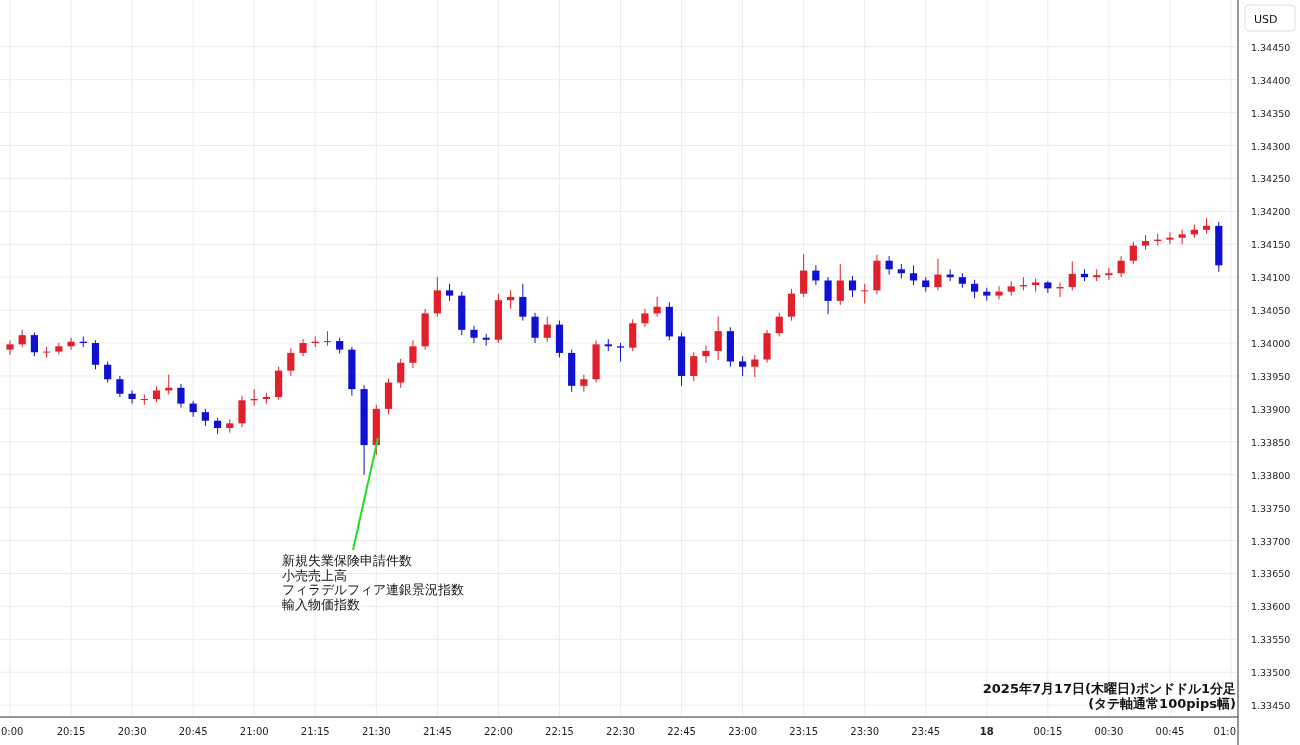 The width and height of the screenshot is (1300, 745). I want to click on price-label: 1.34000, so click(1271, 344).